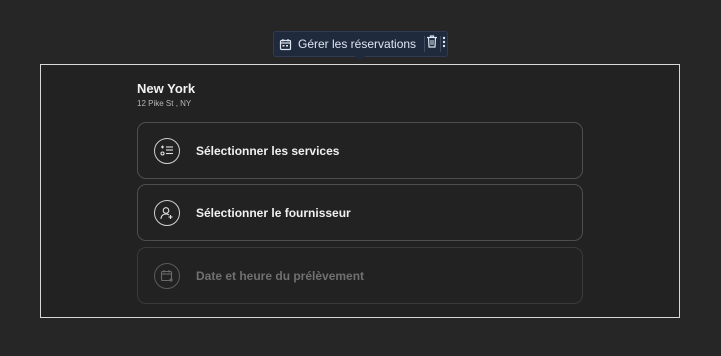  What do you see at coordinates (167, 275) in the screenshot?
I see `calendar-add-icon` at bounding box center [167, 275].